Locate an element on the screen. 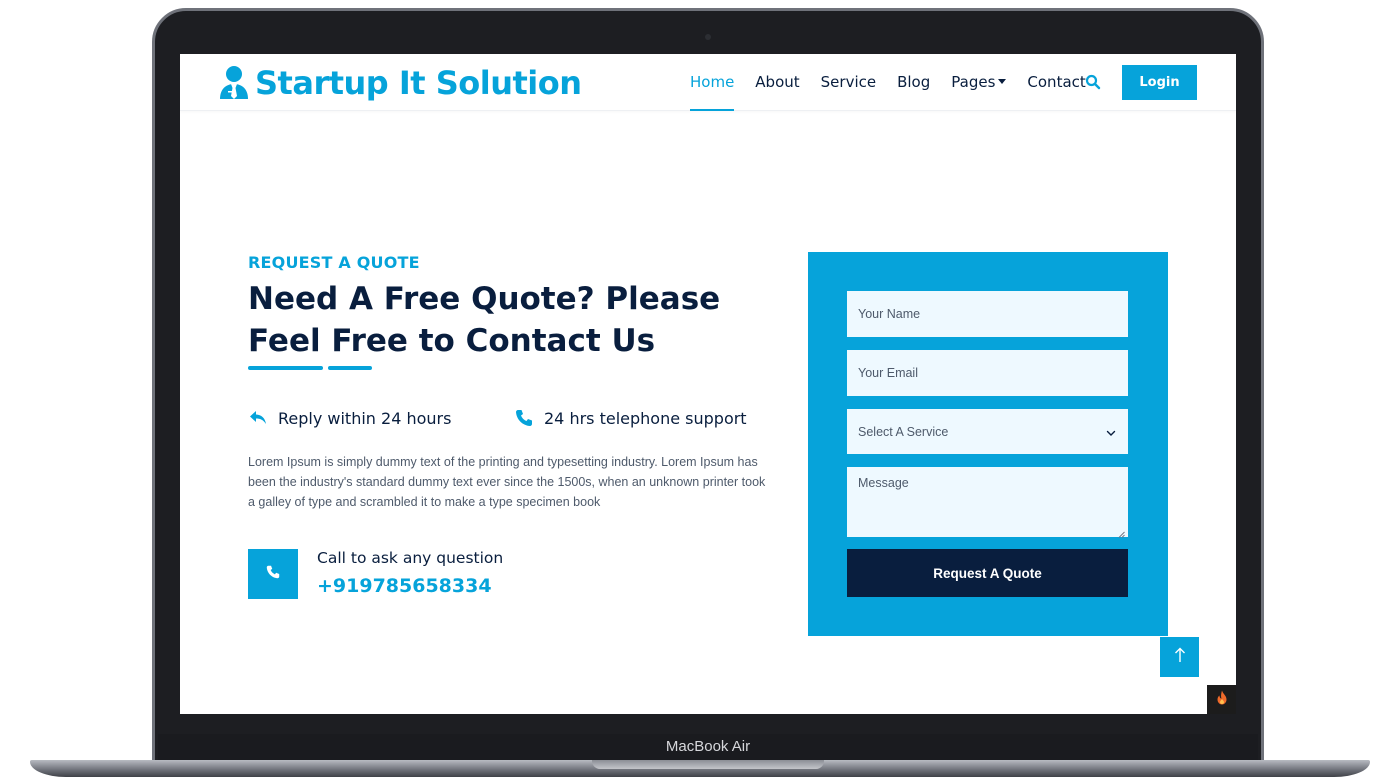  service-select: Select A Service is located at coordinates (987, 431).